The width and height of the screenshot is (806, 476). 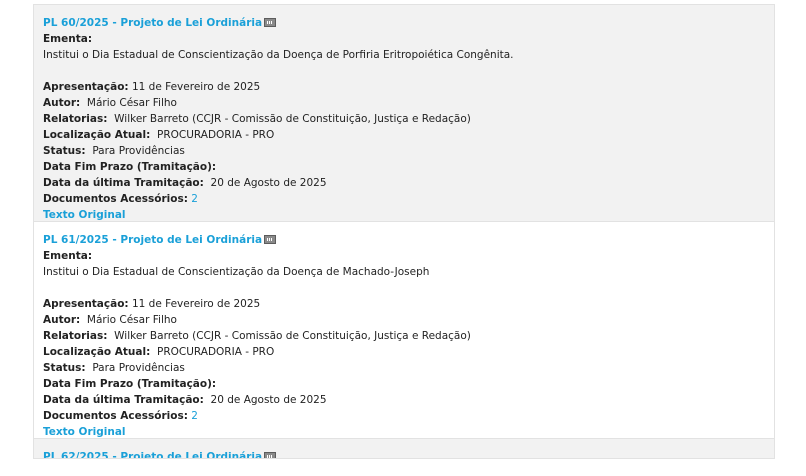 What do you see at coordinates (152, 240) in the screenshot?
I see `proposicao-title-link: PL 61/2025 - Projeto de Lei Ordinária` at bounding box center [152, 240].